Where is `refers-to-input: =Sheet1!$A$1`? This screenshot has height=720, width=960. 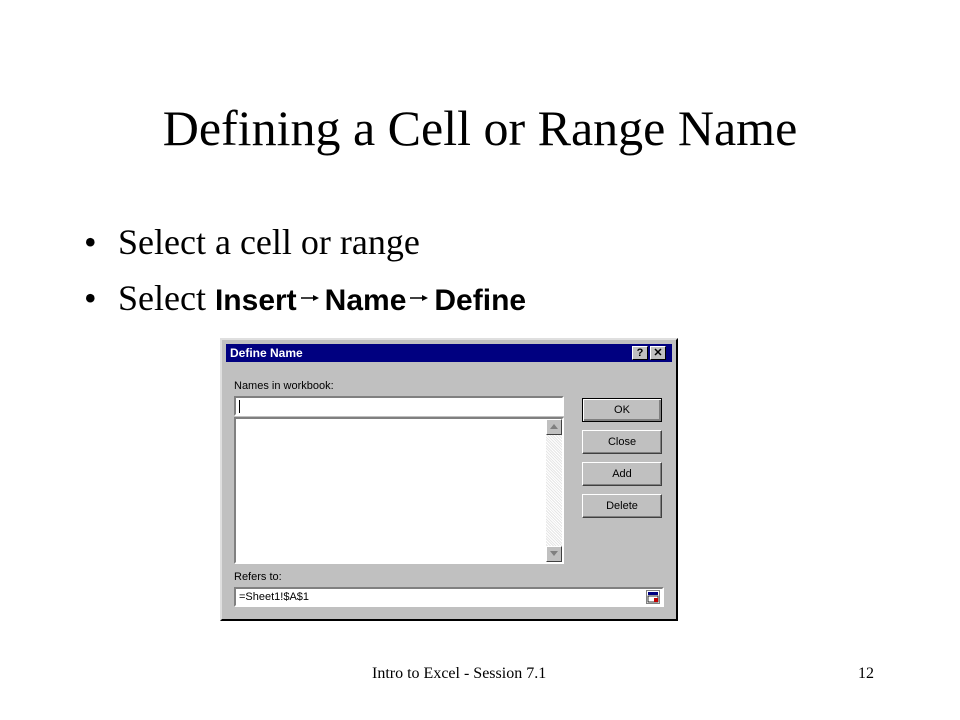 refers-to-input: =Sheet1!$A$1 is located at coordinates (449, 597).